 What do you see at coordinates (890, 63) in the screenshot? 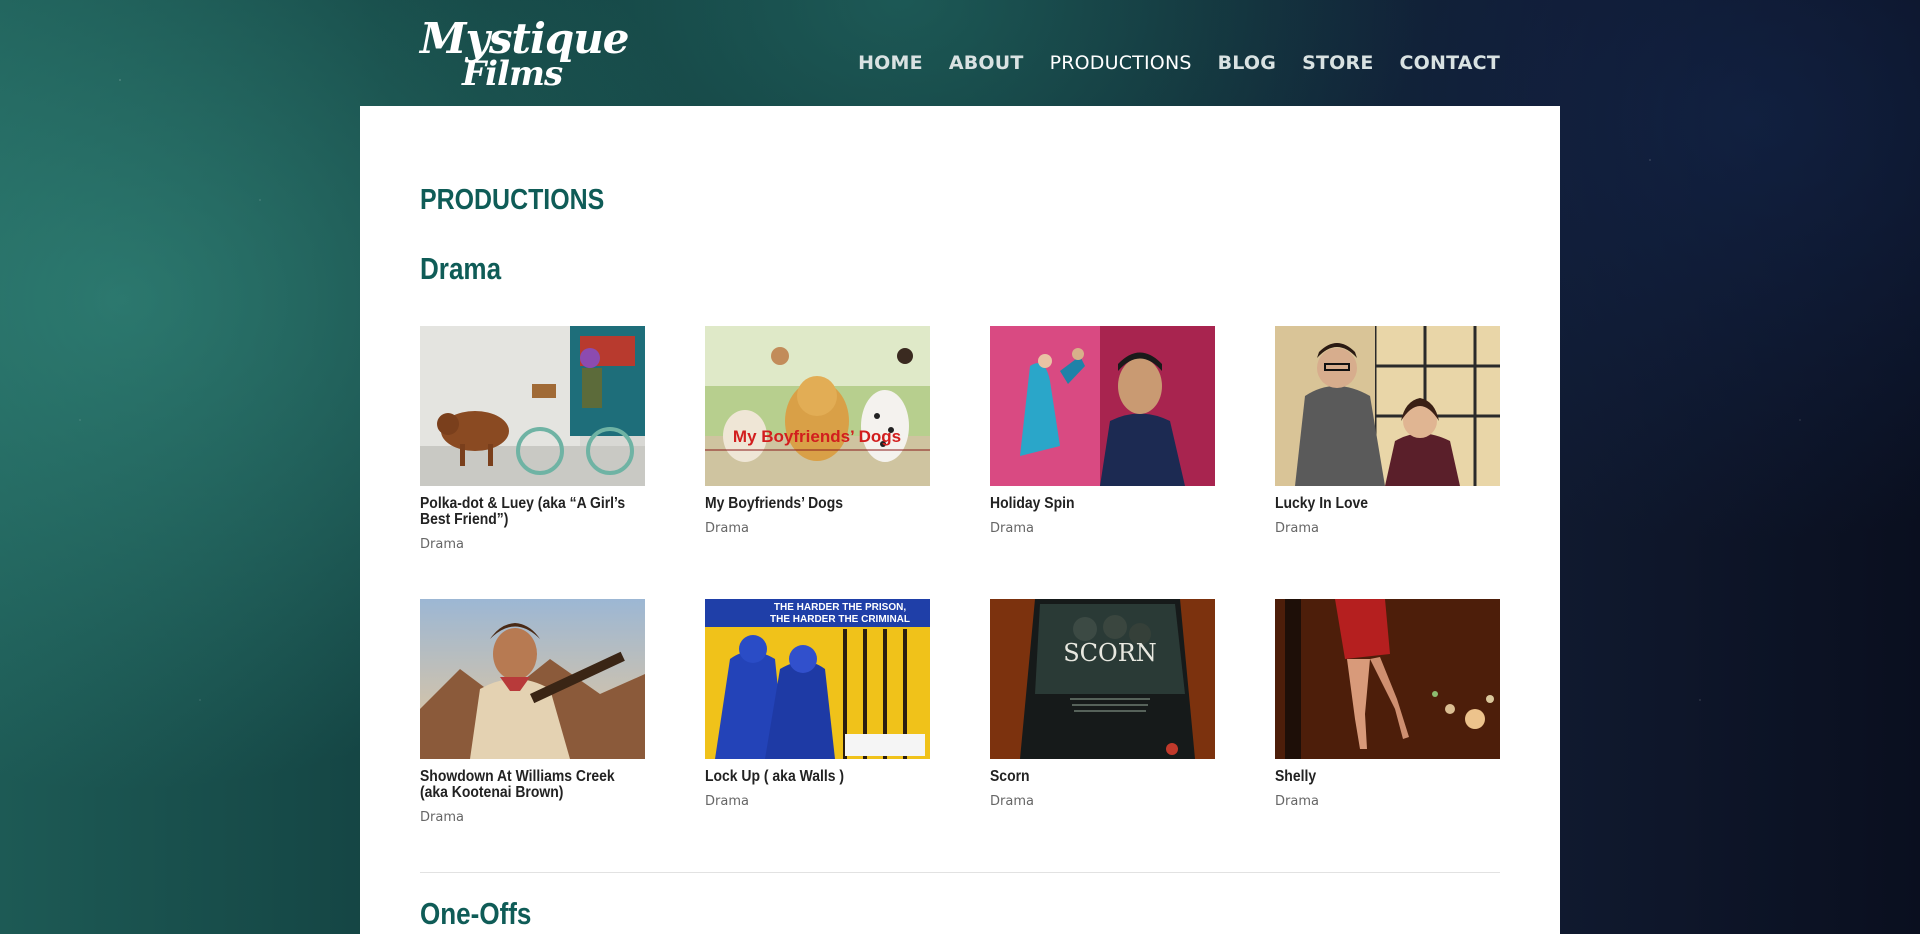
I see `nav-home: HOME` at bounding box center [890, 63].